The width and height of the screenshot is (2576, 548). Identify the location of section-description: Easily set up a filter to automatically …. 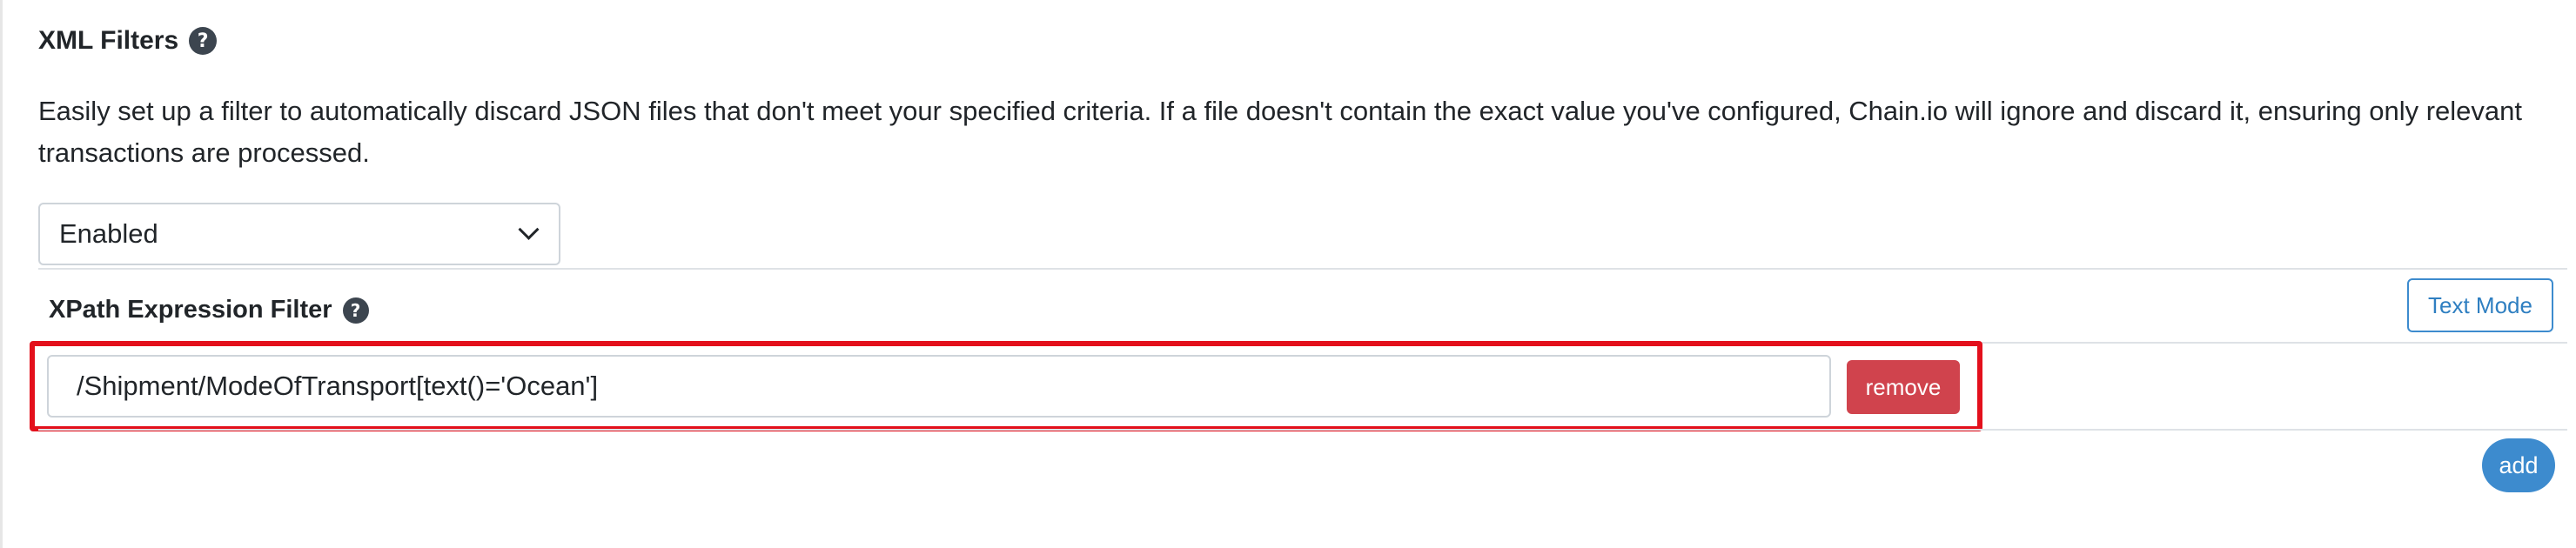
(1280, 132).